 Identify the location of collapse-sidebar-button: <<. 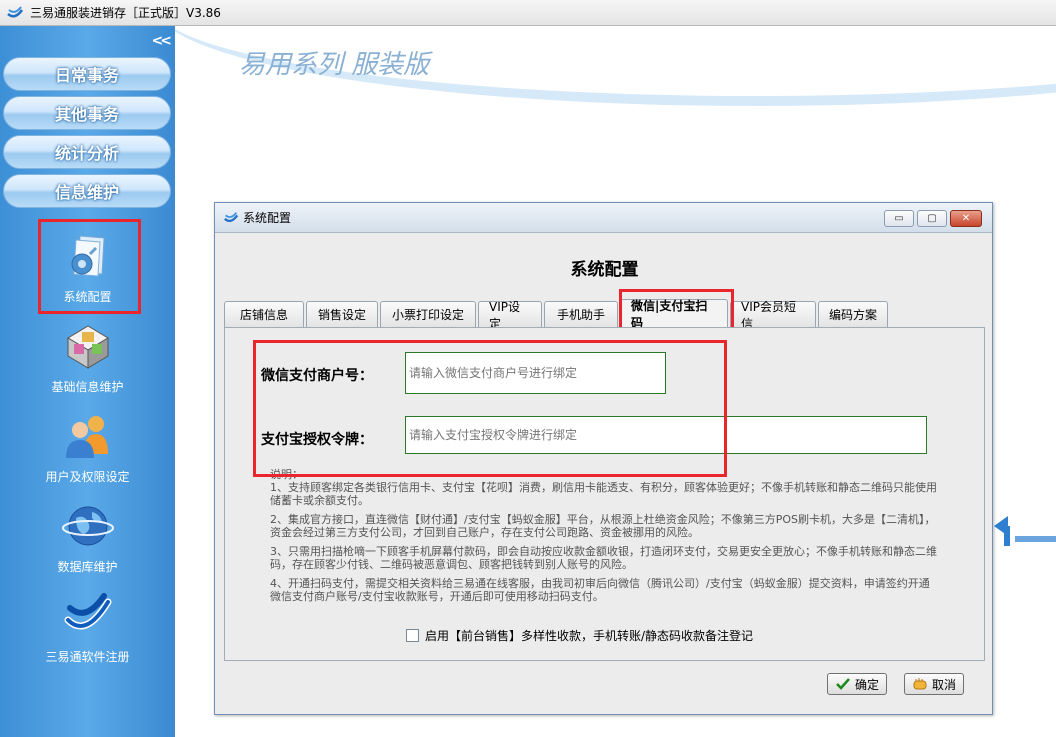
(162, 41).